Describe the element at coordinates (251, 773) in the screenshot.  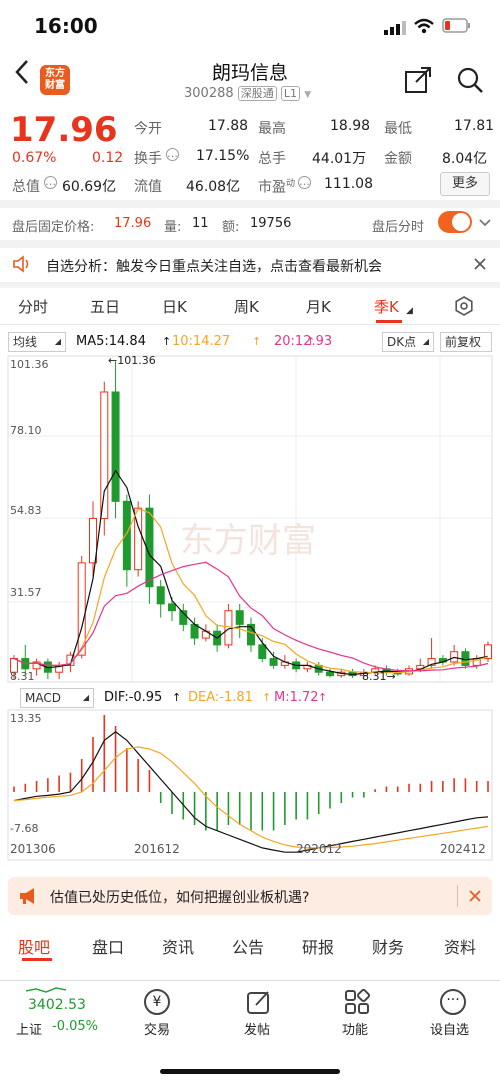
I see `macd-histogram` at that location.